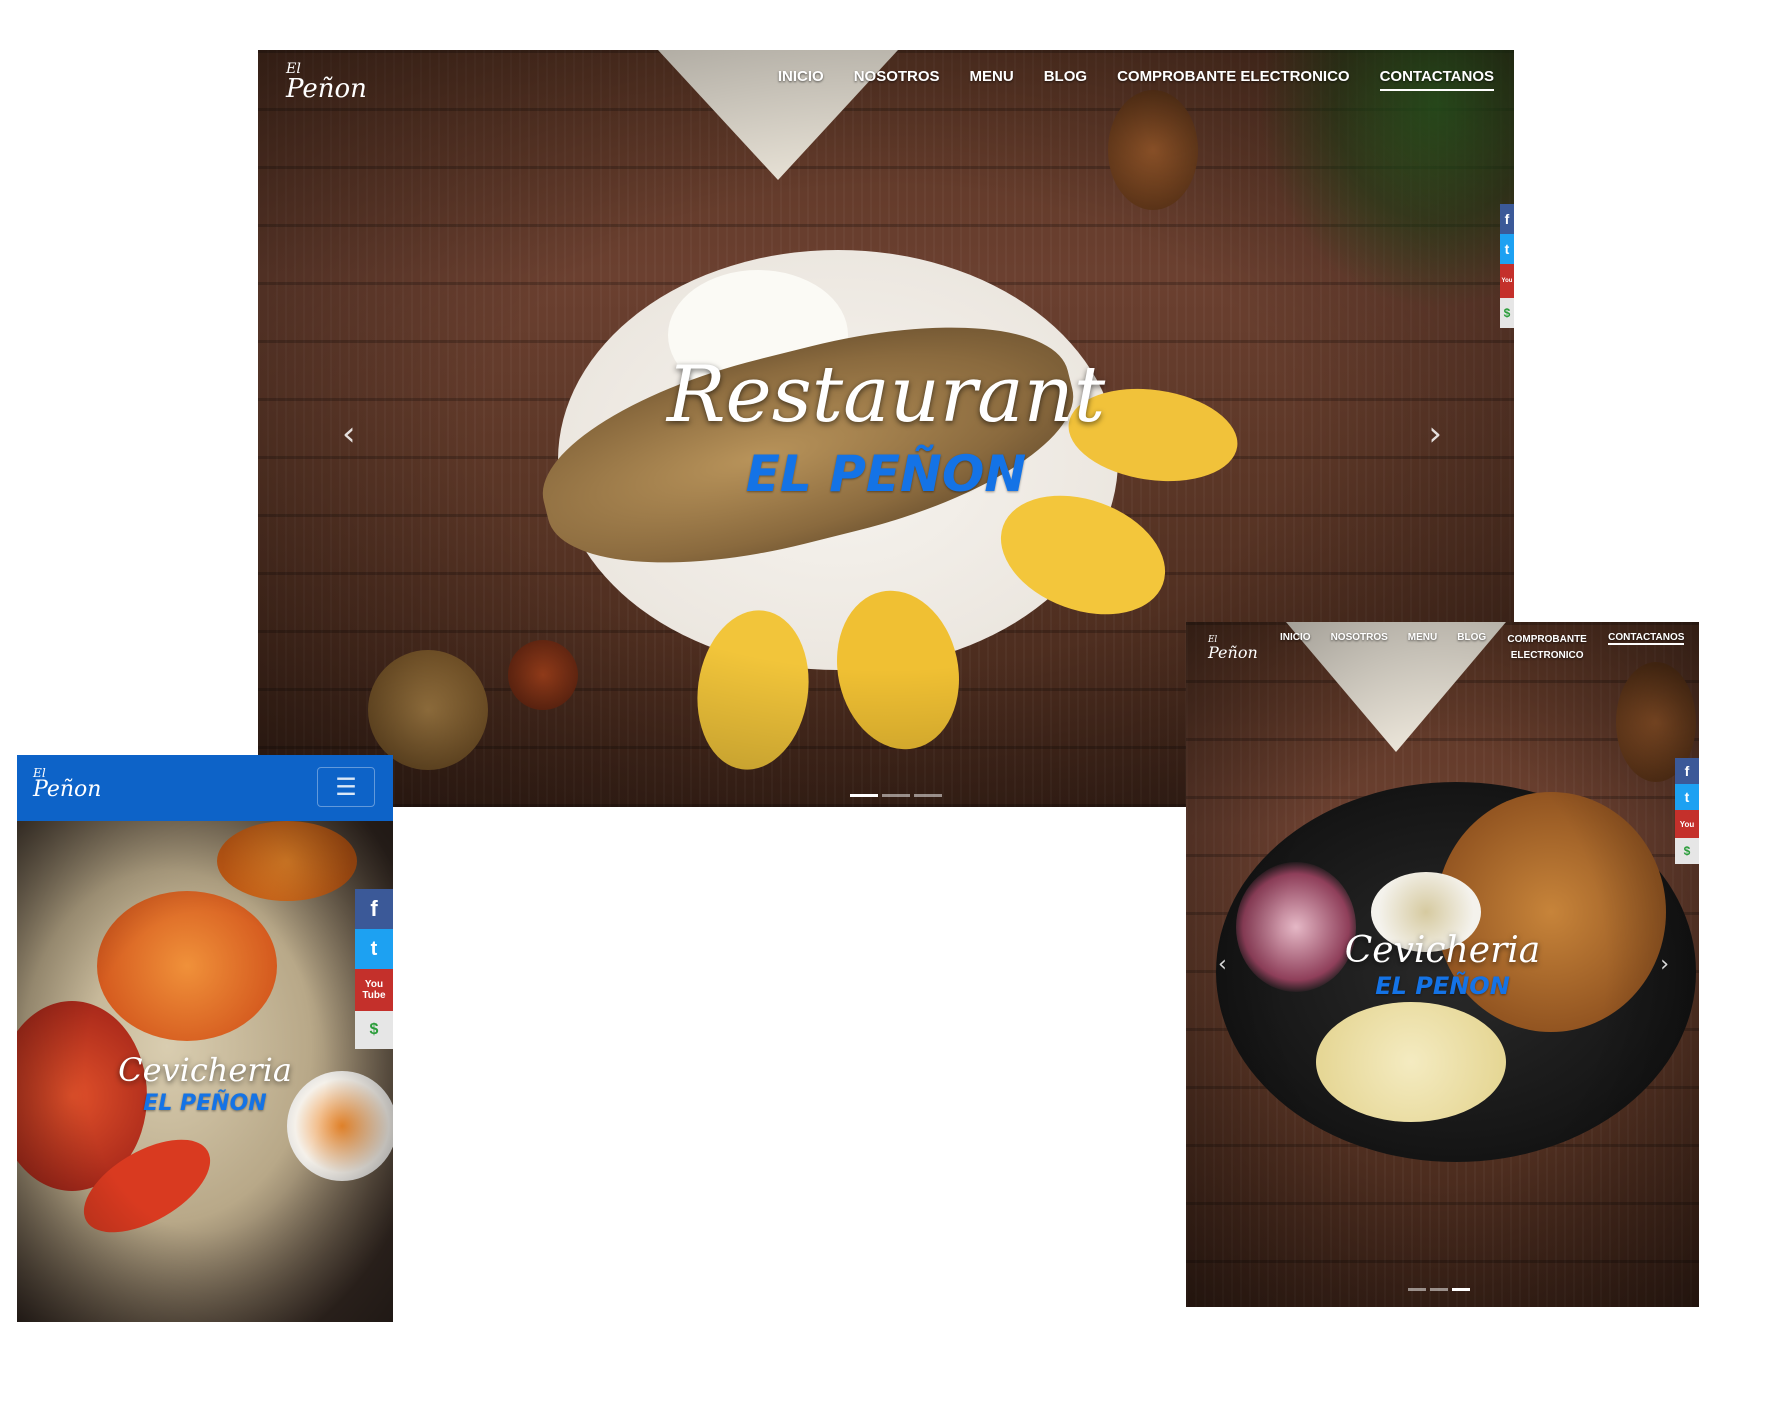 The image size is (1767, 1413). I want to click on social-sidebar: f t You Tube $, so click(374, 969).